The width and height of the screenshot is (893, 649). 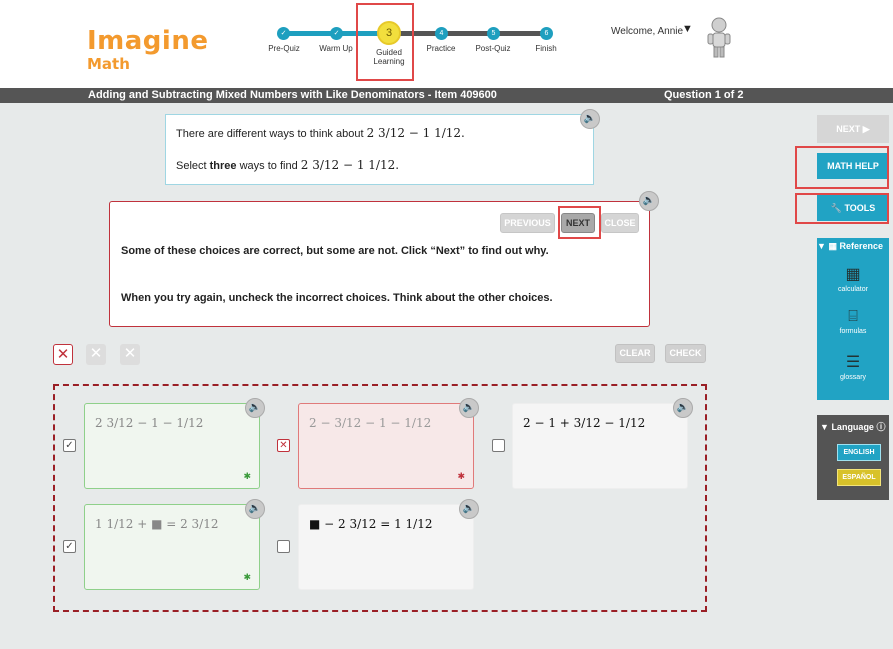 What do you see at coordinates (852, 426) in the screenshot?
I see `language-header: ▼ Language ⓘ` at bounding box center [852, 426].